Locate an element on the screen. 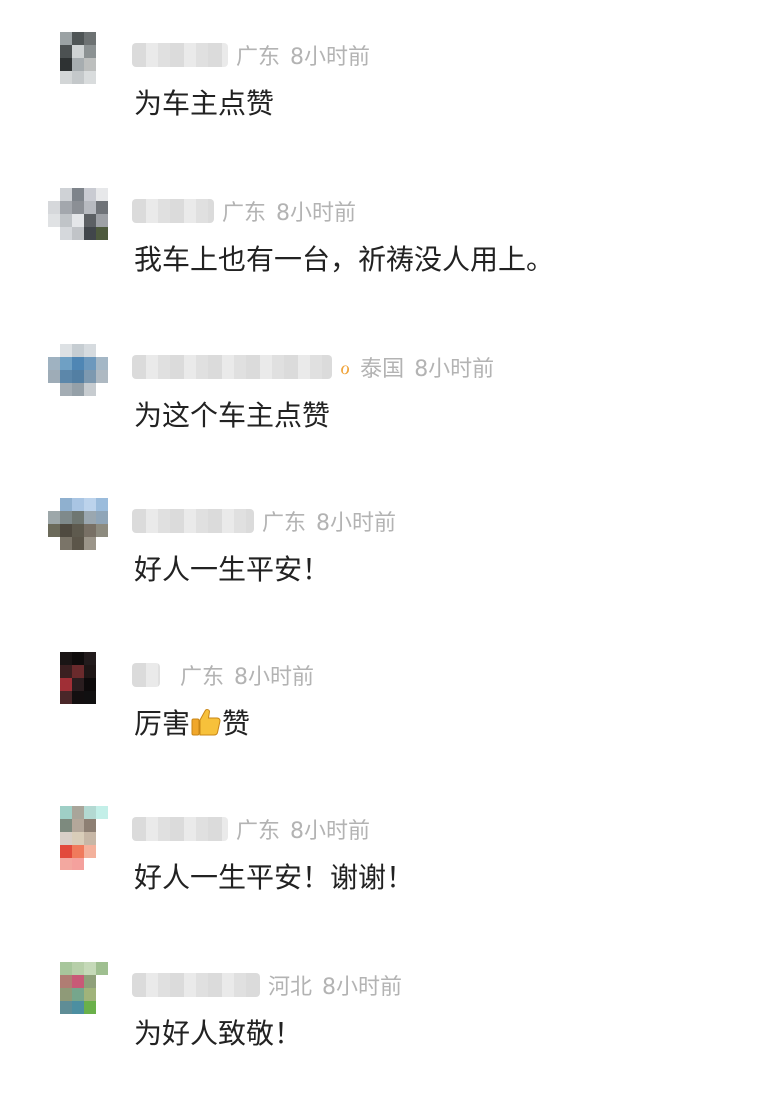 This screenshot has height=1107, width=763. ribbon-icon: ℴ is located at coordinates (345, 367).